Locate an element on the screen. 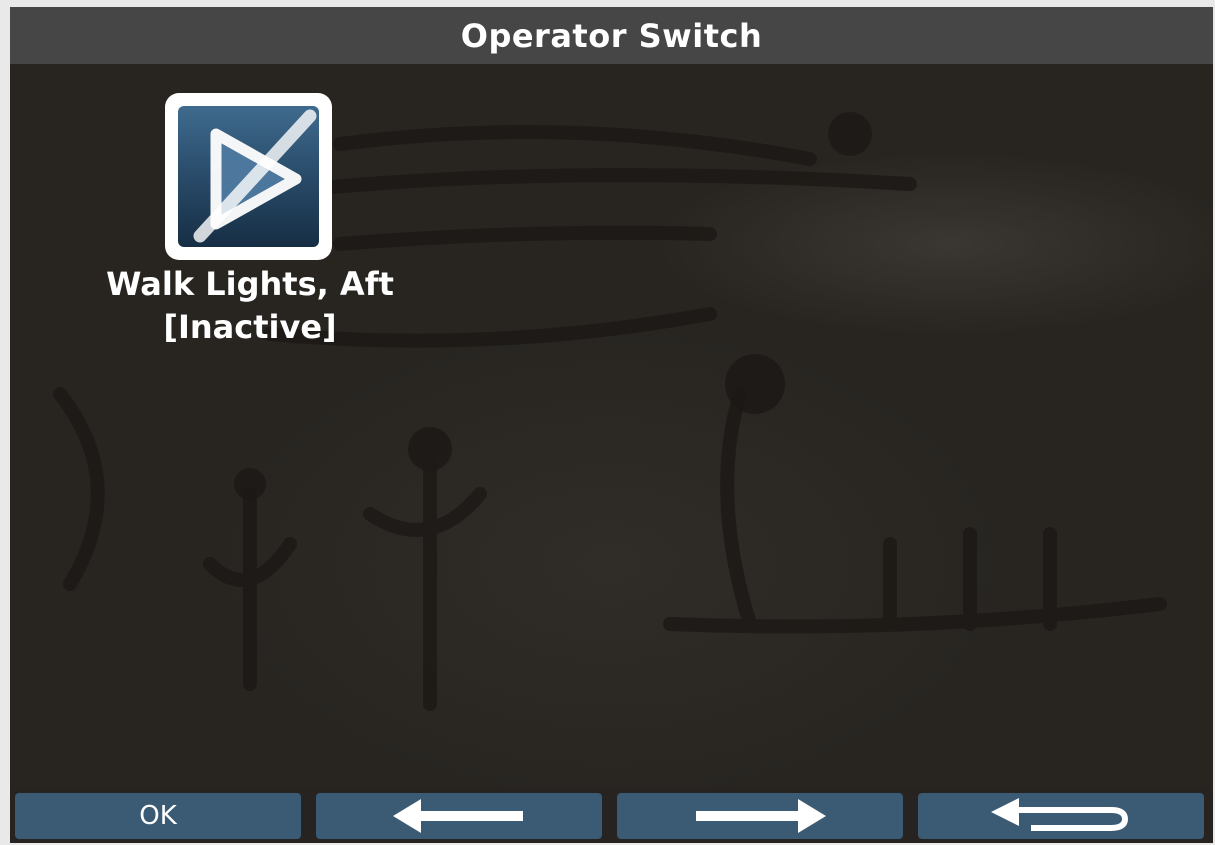  switch-label: Walk Lights, Aft [Inactive] is located at coordinates (250, 306).